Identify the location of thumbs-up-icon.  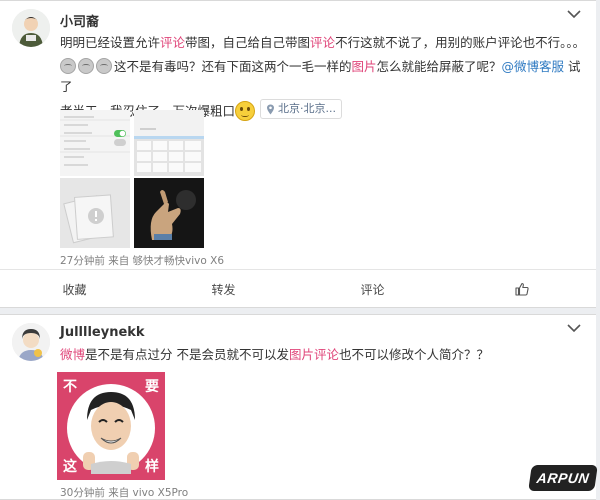
(521, 289).